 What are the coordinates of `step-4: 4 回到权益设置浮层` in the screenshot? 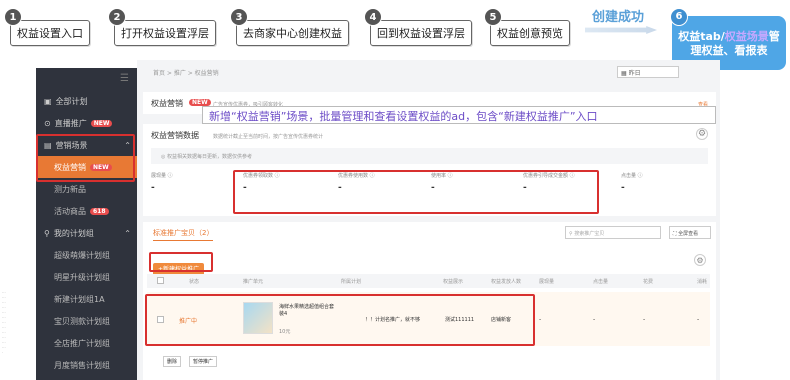 It's located at (418, 27).